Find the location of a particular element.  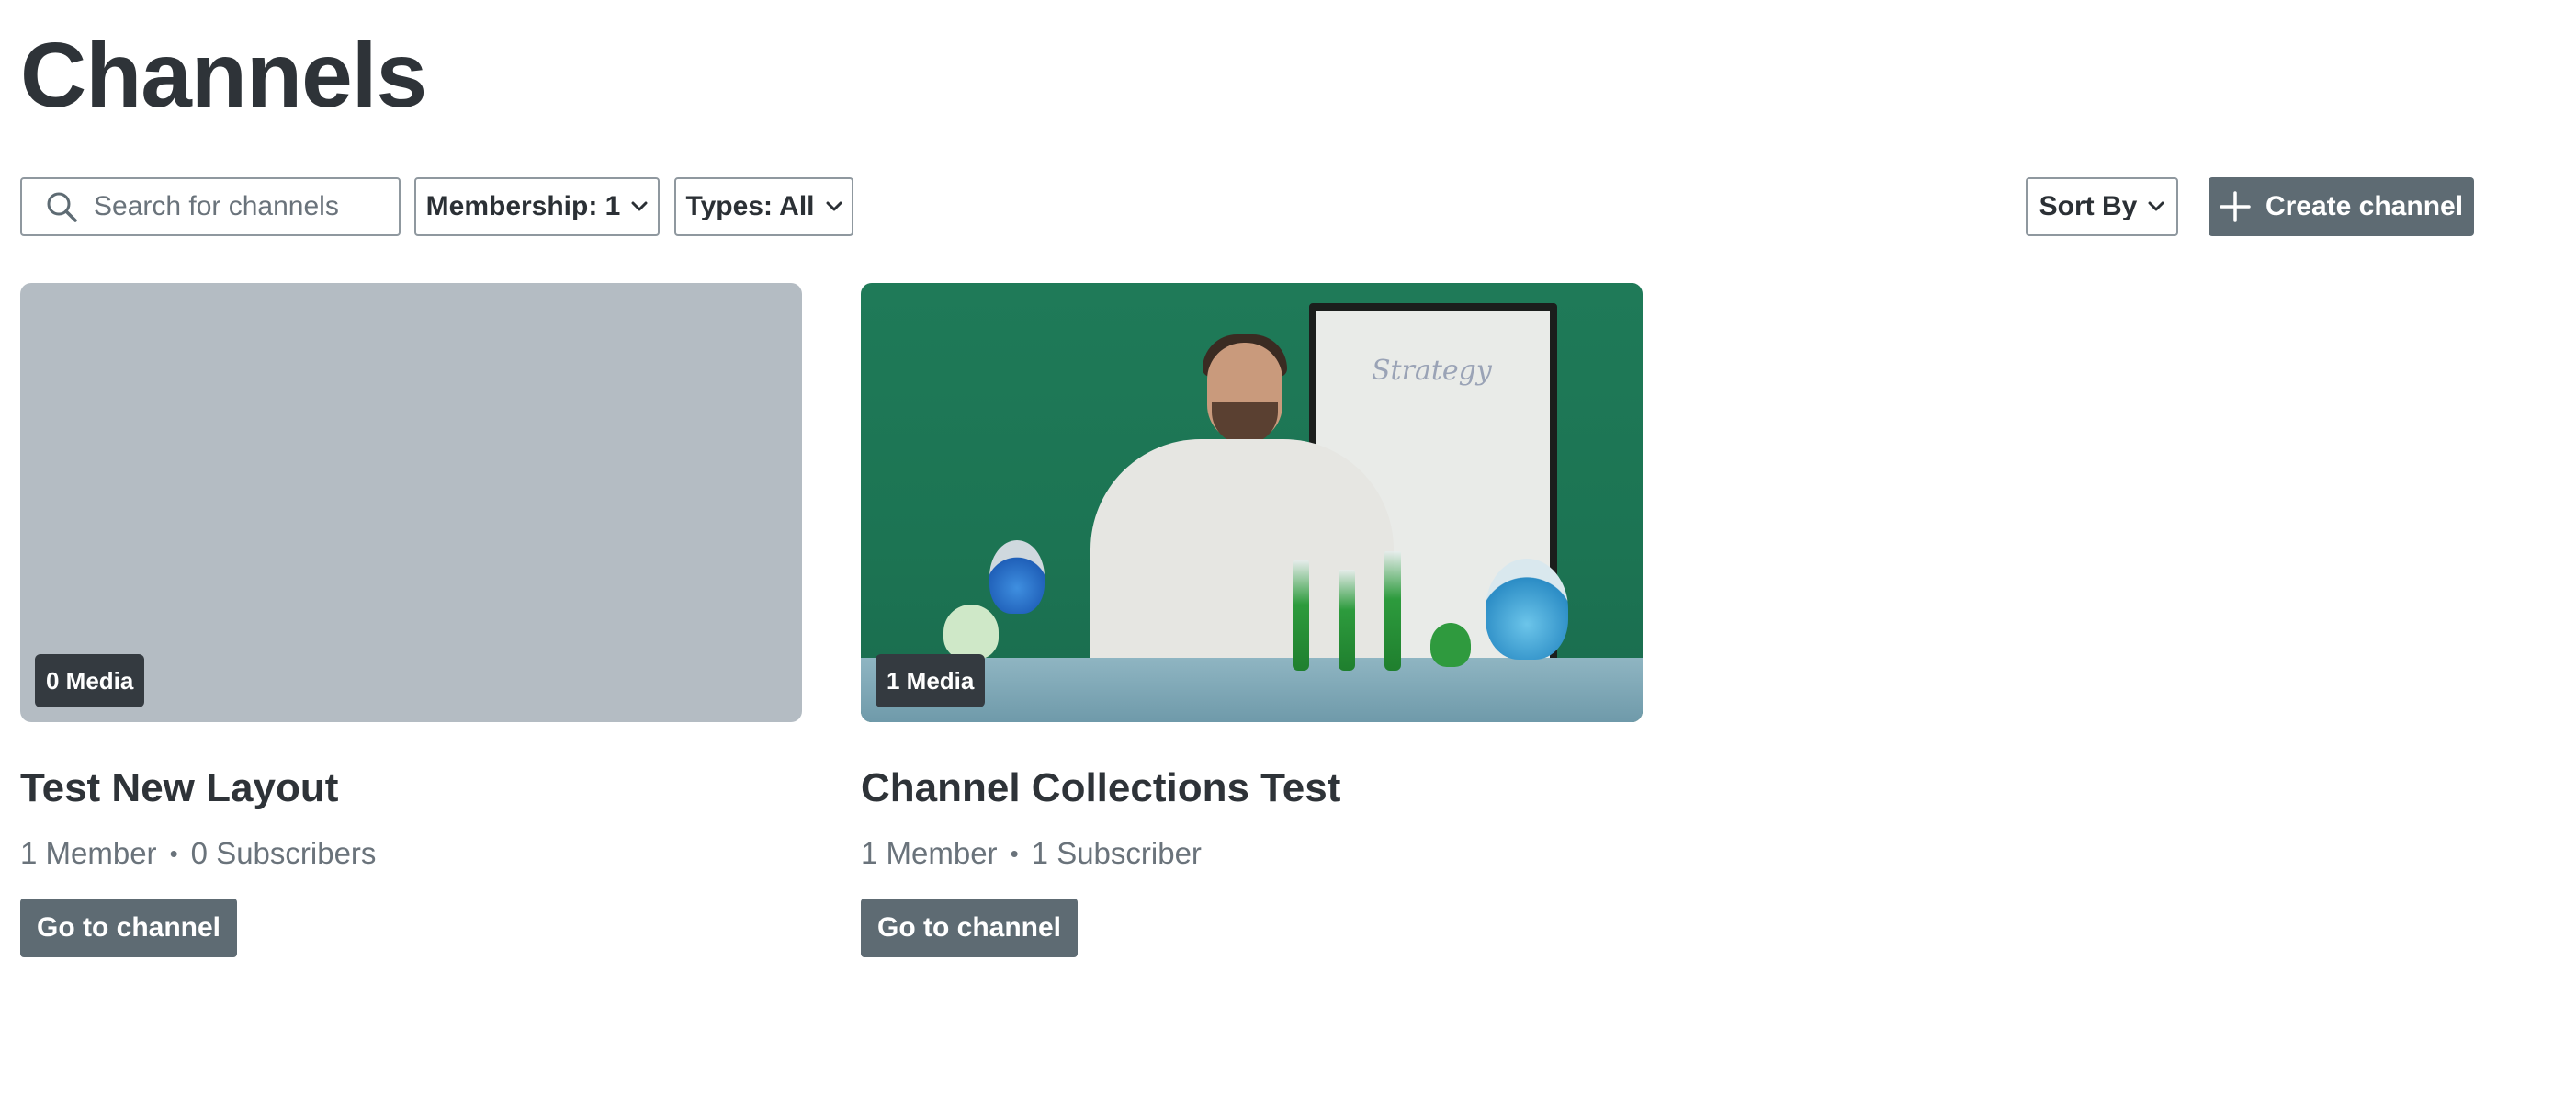

channel-thumbnail-placeholder: 0 Media is located at coordinates (411, 502).